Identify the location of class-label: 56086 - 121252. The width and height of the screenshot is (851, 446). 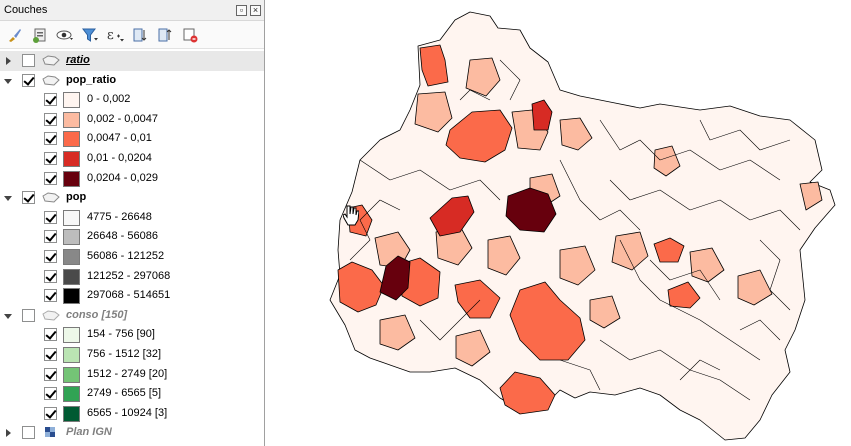
(126, 255).